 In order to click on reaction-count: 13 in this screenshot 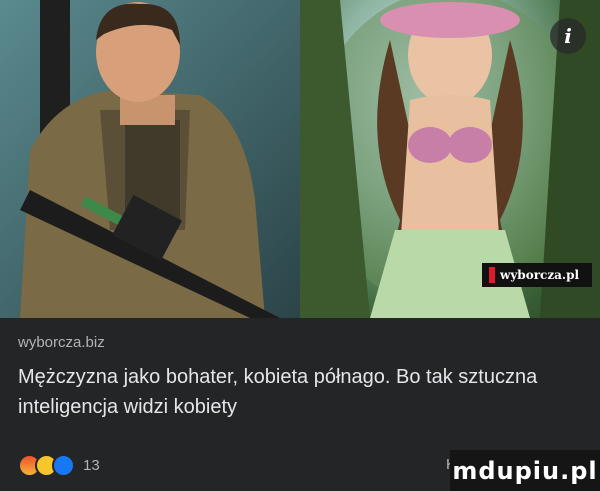, I will do `click(91, 465)`.